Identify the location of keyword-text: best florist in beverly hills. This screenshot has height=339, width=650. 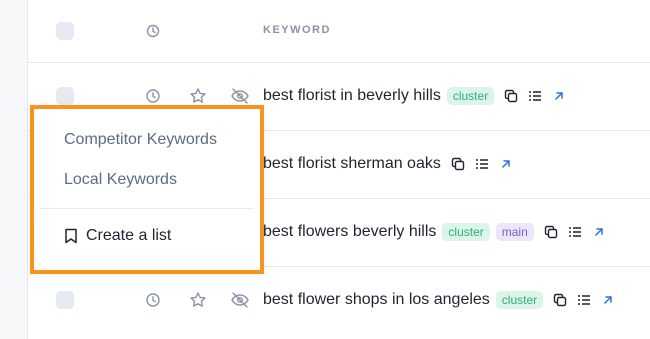
(352, 96).